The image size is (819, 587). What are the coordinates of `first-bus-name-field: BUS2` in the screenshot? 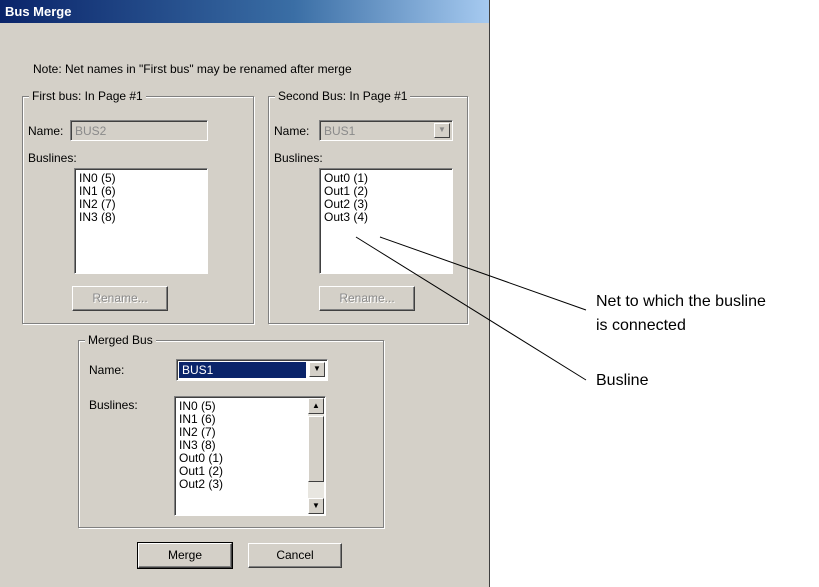 It's located at (139, 130).